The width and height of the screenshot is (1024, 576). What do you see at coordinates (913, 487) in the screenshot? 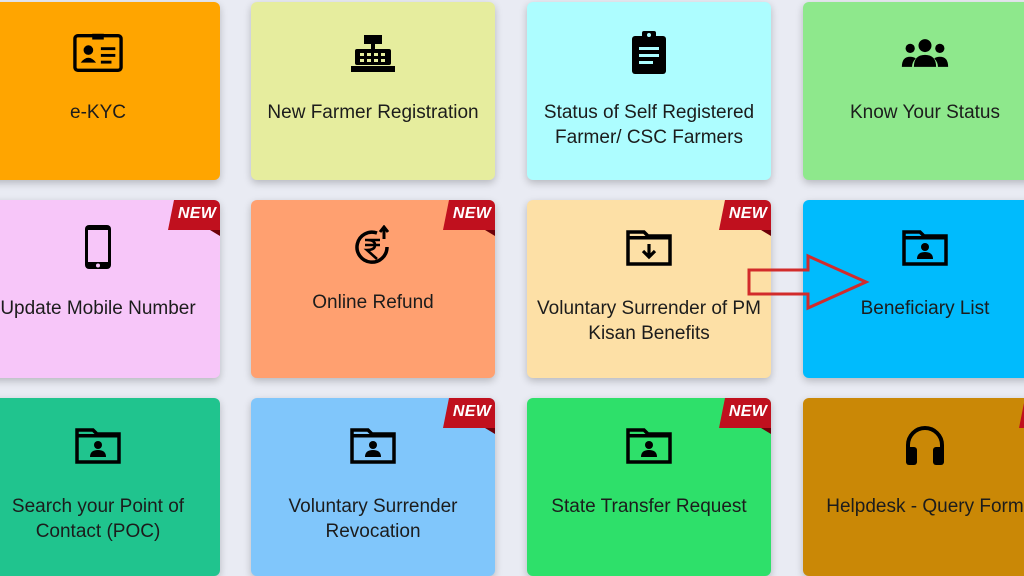
I see `tile-helpdesk-query-form: Helpdesk - Query Form NEW` at bounding box center [913, 487].